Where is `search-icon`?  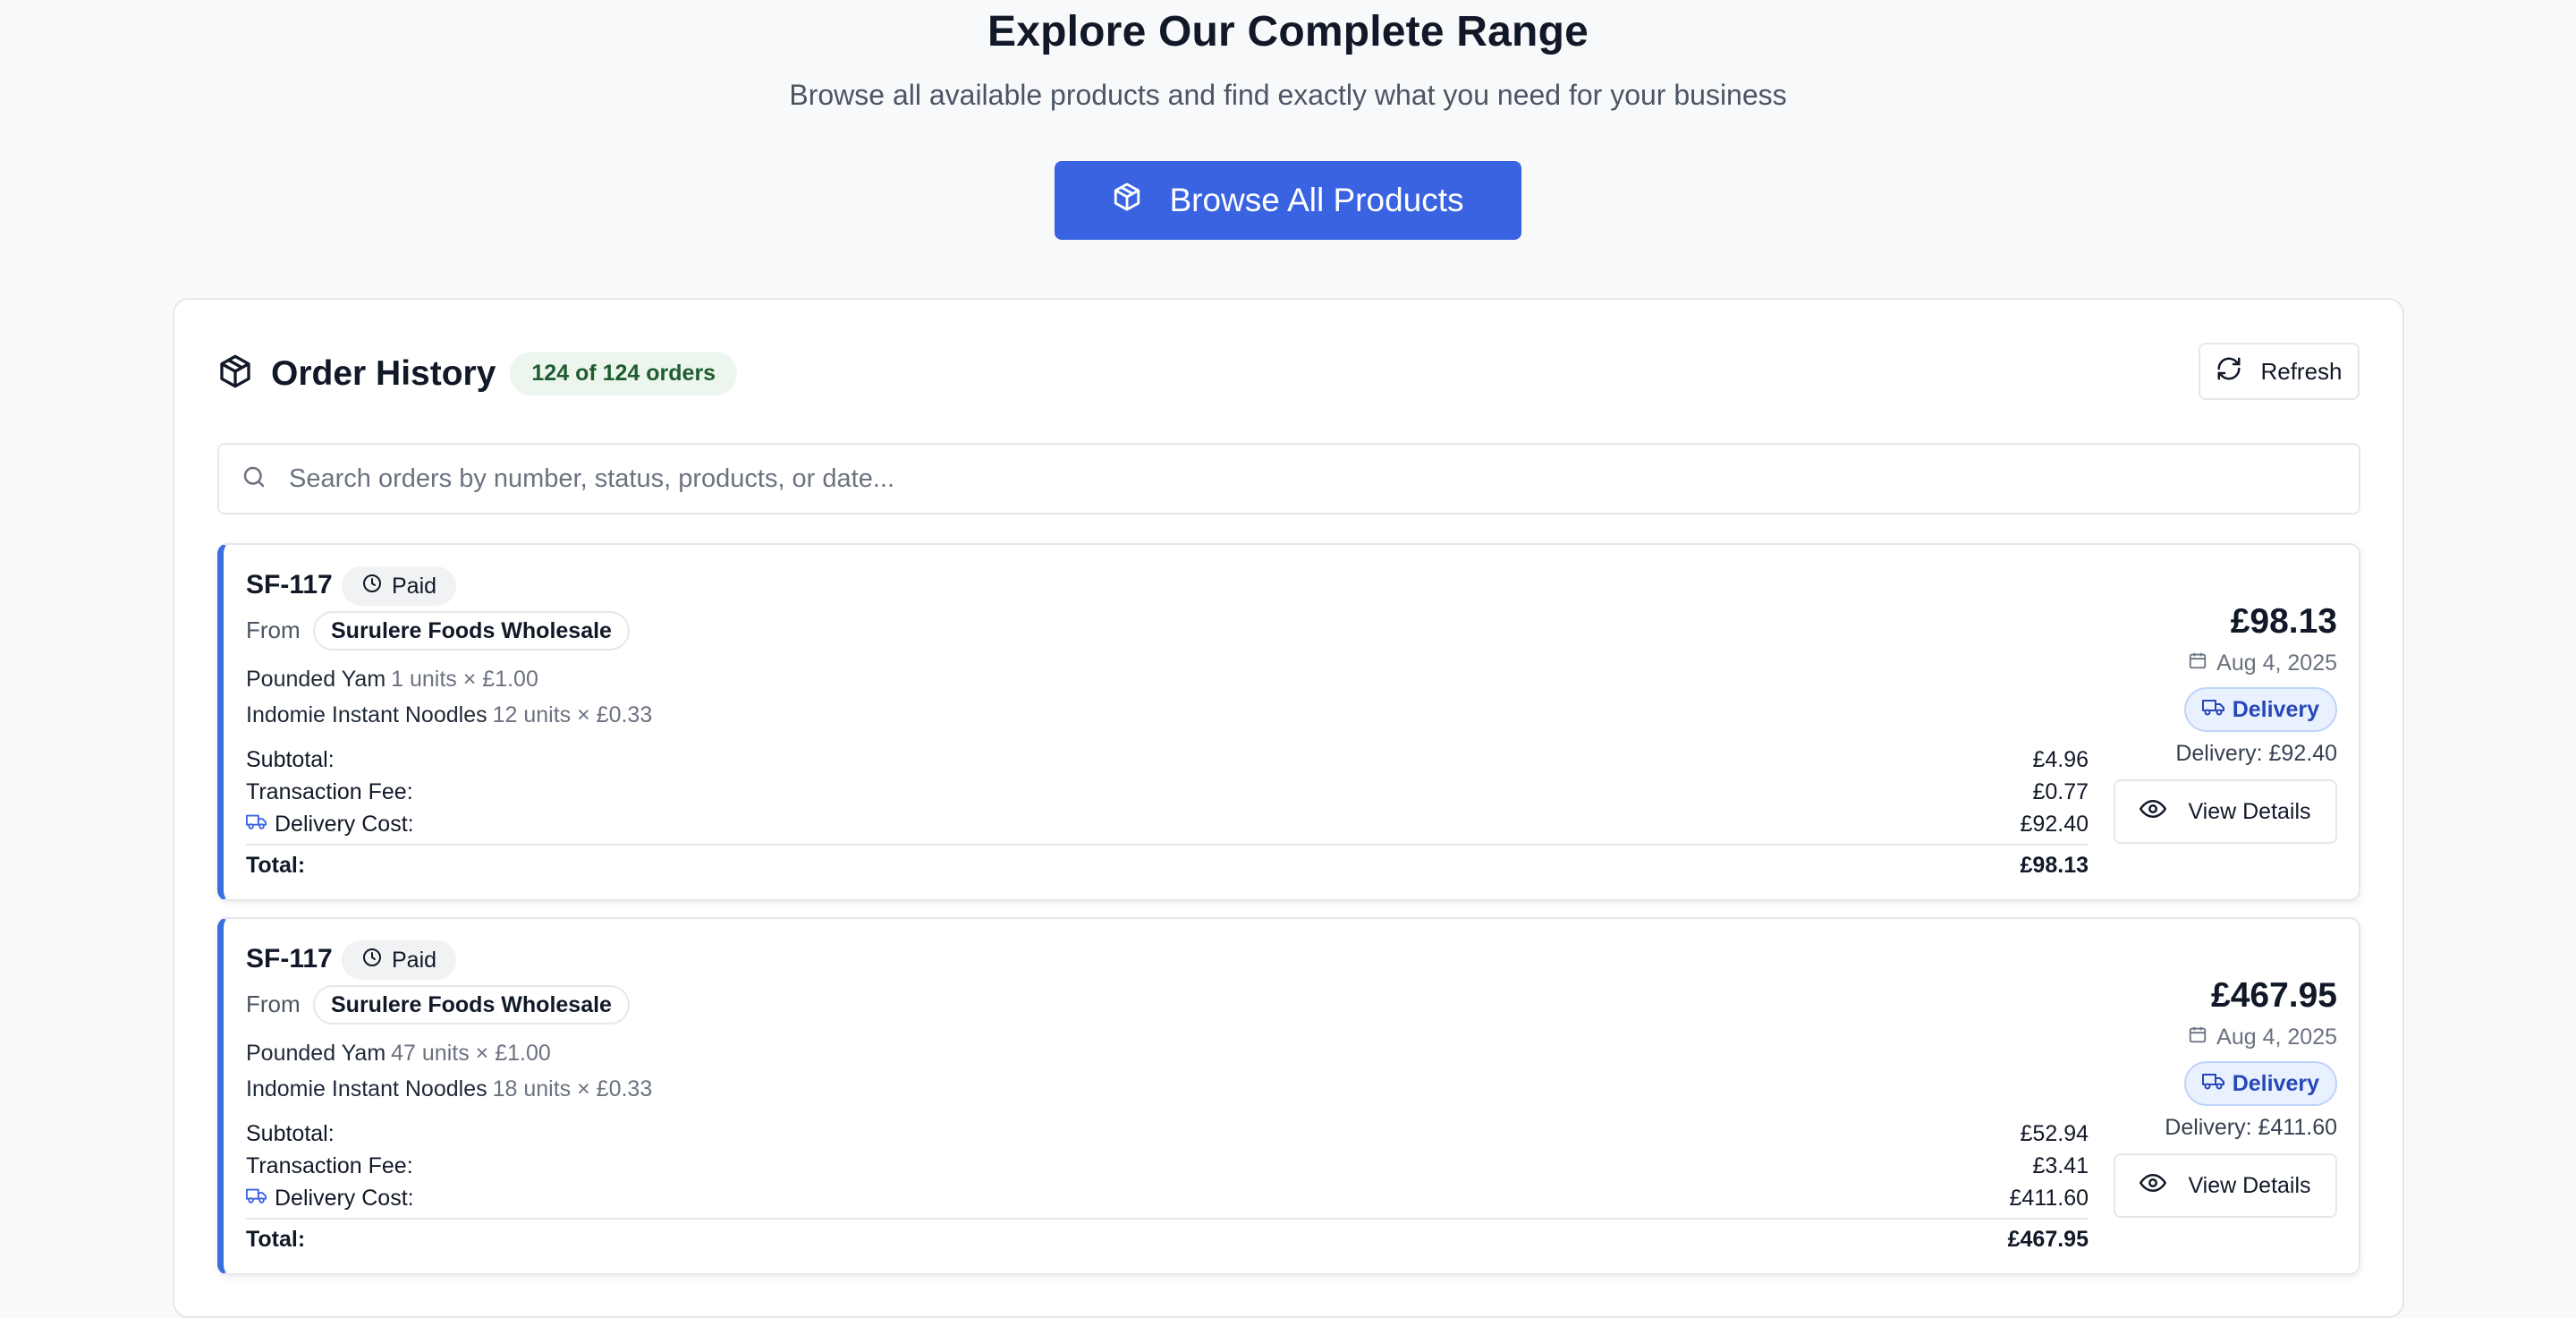 search-icon is located at coordinates (254, 479).